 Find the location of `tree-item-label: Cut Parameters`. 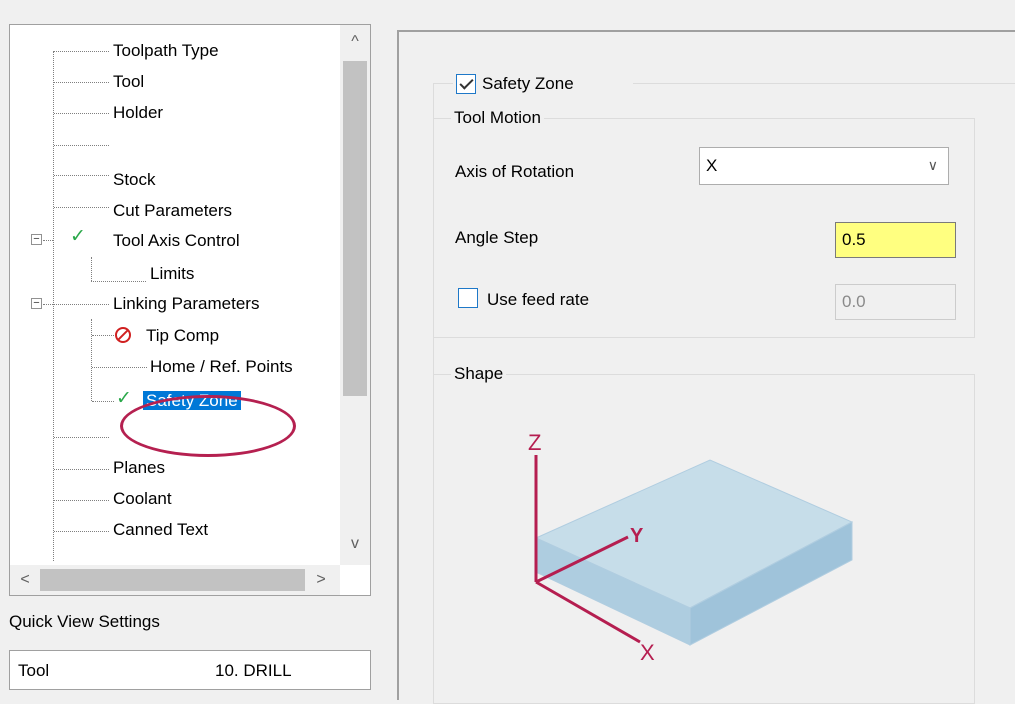

tree-item-label: Cut Parameters is located at coordinates (173, 210).